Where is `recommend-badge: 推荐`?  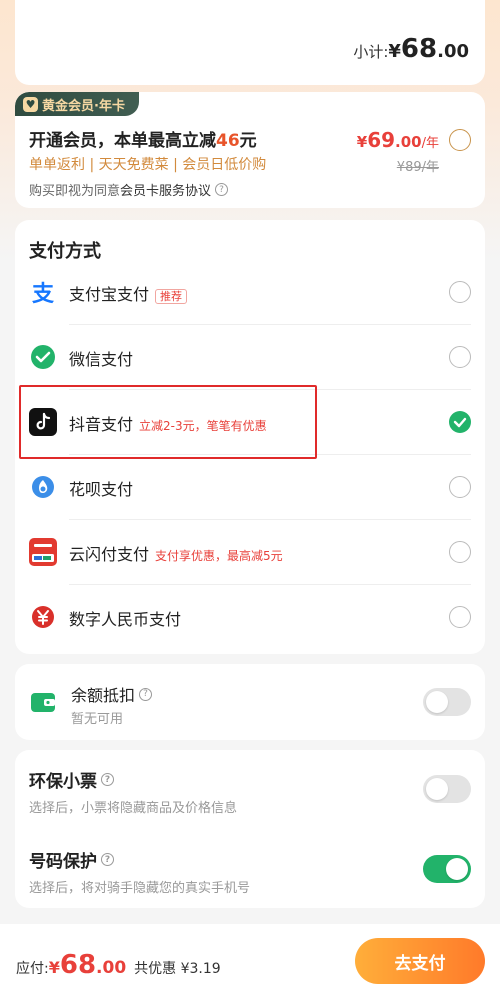
recommend-badge: 推荐 is located at coordinates (171, 296).